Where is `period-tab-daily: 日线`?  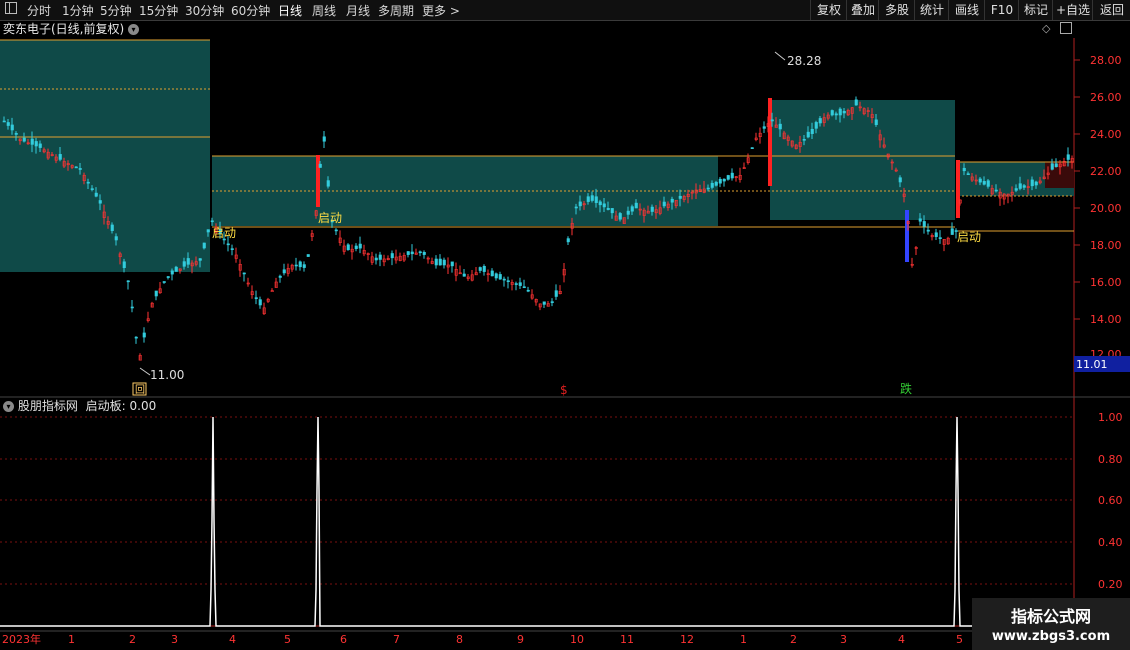
period-tab-daily: 日线 is located at coordinates (290, 10).